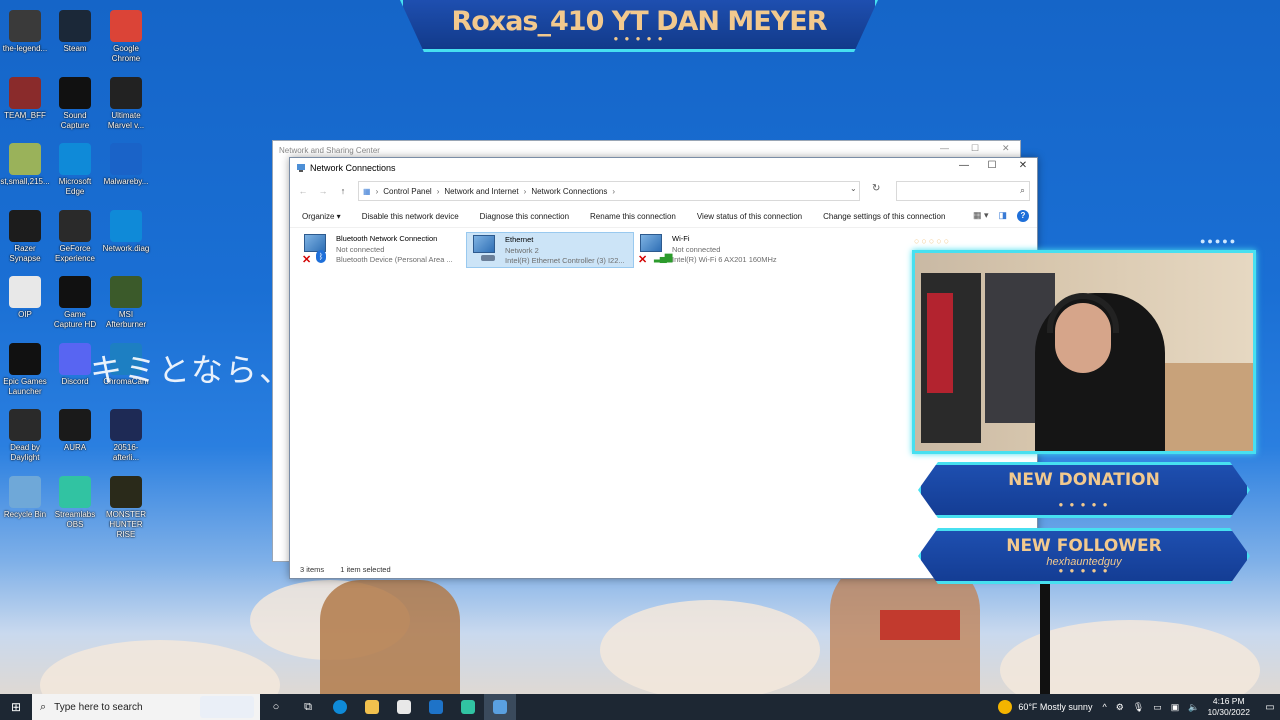 The image size is (1280, 720). I want to click on desktop-icon: Steam, so click(75, 30).